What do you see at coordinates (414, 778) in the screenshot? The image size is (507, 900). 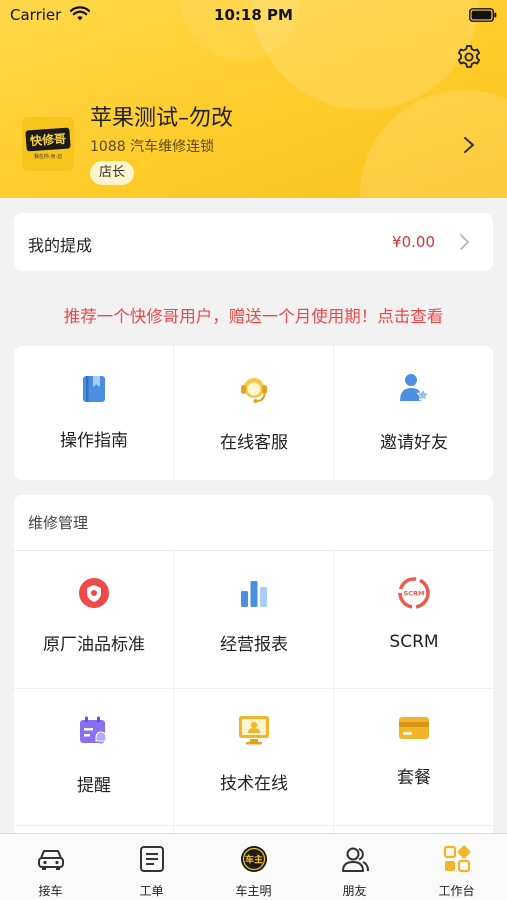 I see `package-label: 套餐` at bounding box center [414, 778].